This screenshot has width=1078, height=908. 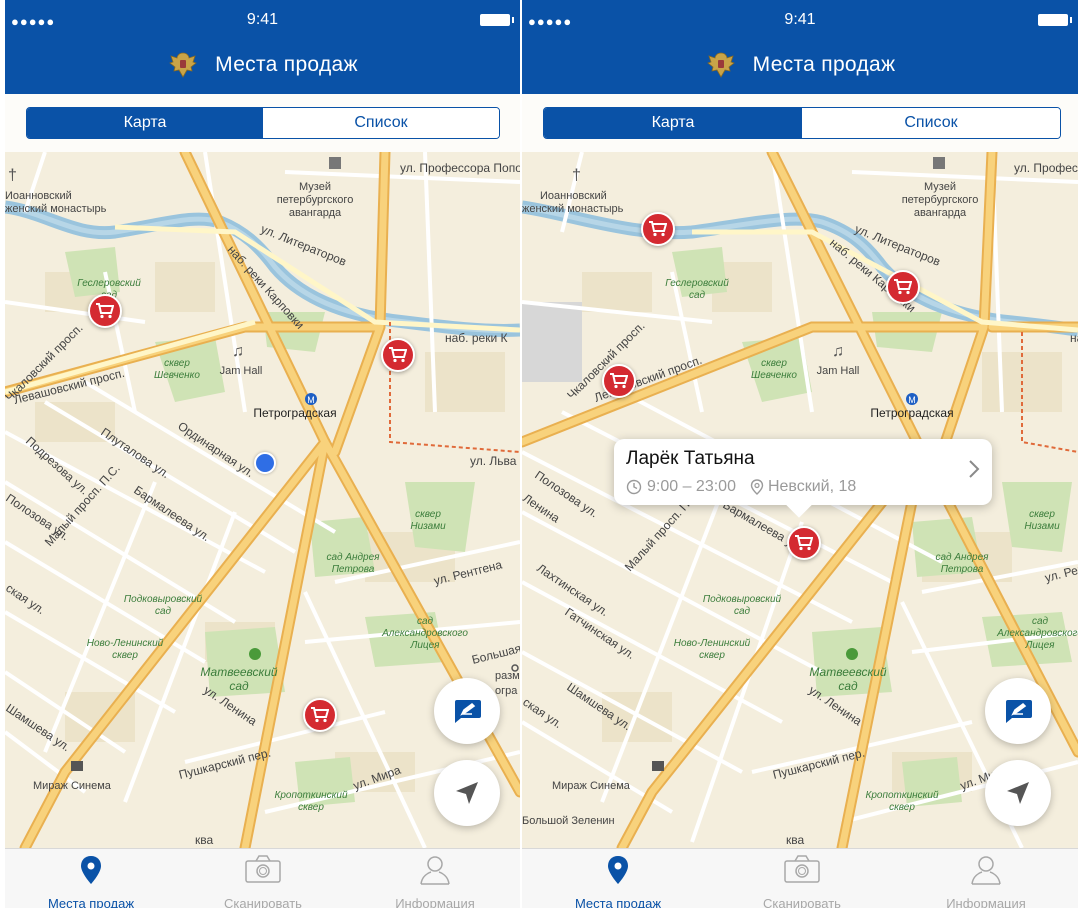 What do you see at coordinates (800, 65) in the screenshot?
I see `nav-bar: Места продаж` at bounding box center [800, 65].